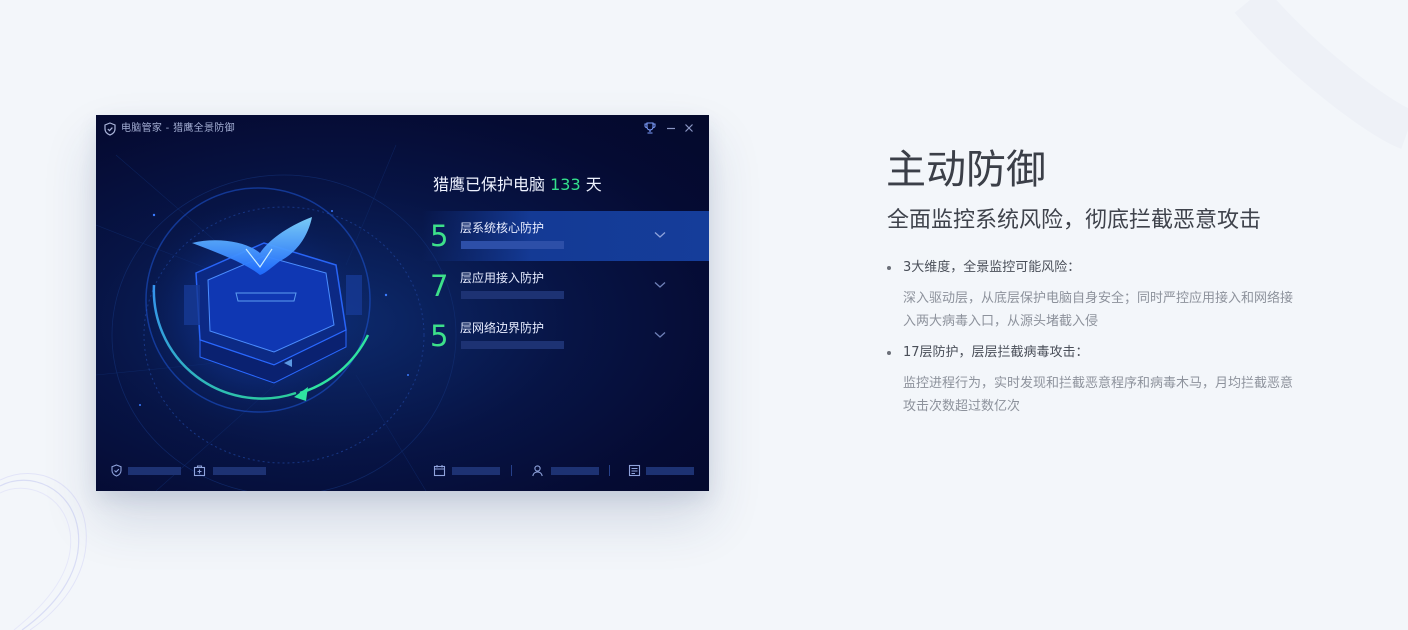 The image size is (1408, 630). I want to click on trophy-icon, so click(650, 128).